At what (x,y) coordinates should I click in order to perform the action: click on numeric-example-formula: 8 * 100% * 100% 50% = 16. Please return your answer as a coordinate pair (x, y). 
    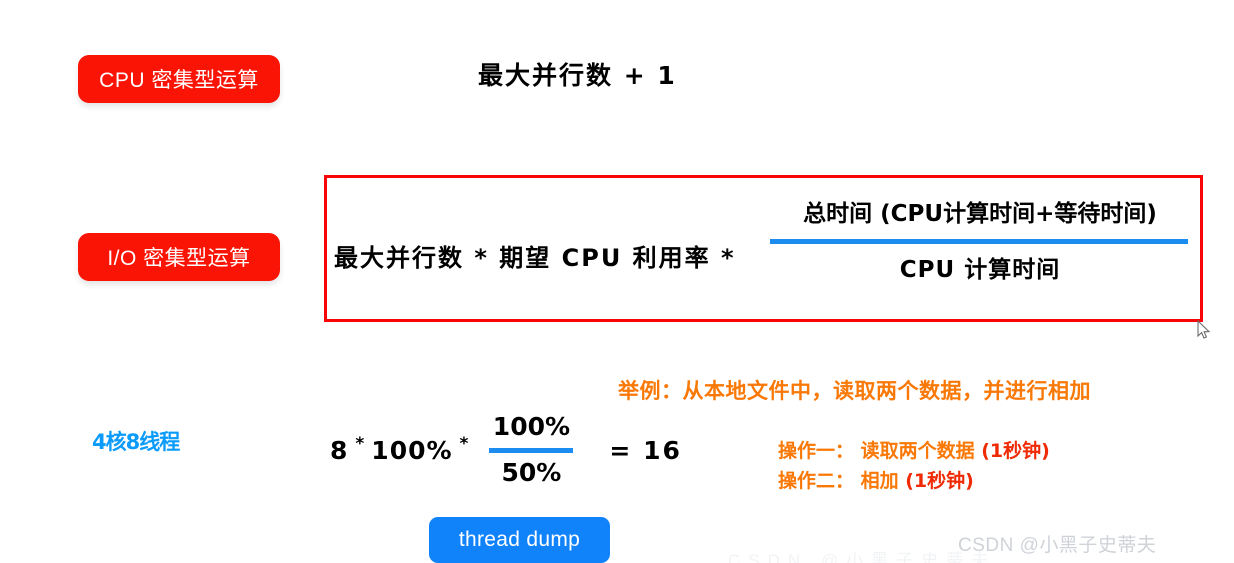
    Looking at the image, I should click on (506, 450).